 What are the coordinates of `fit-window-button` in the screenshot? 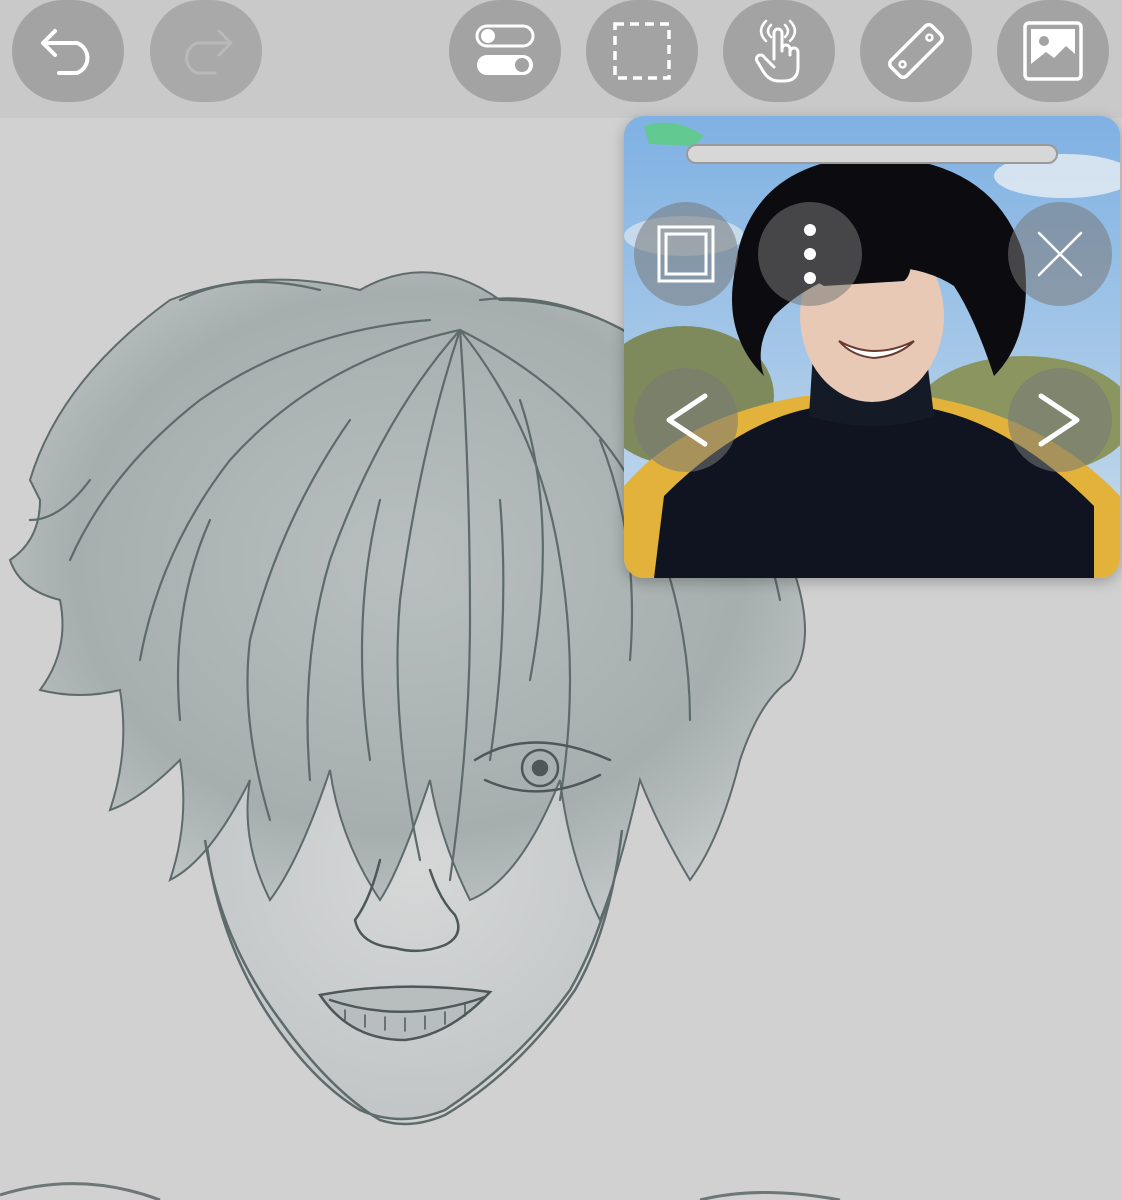 It's located at (686, 254).